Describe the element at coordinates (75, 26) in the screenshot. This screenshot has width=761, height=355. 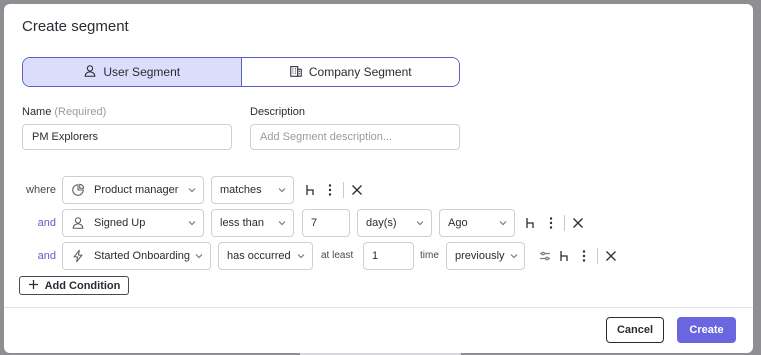
I see `dialog-title: Create segment` at that location.